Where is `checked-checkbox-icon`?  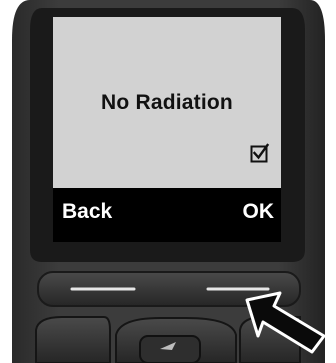
checked-checkbox-icon is located at coordinates (260, 153).